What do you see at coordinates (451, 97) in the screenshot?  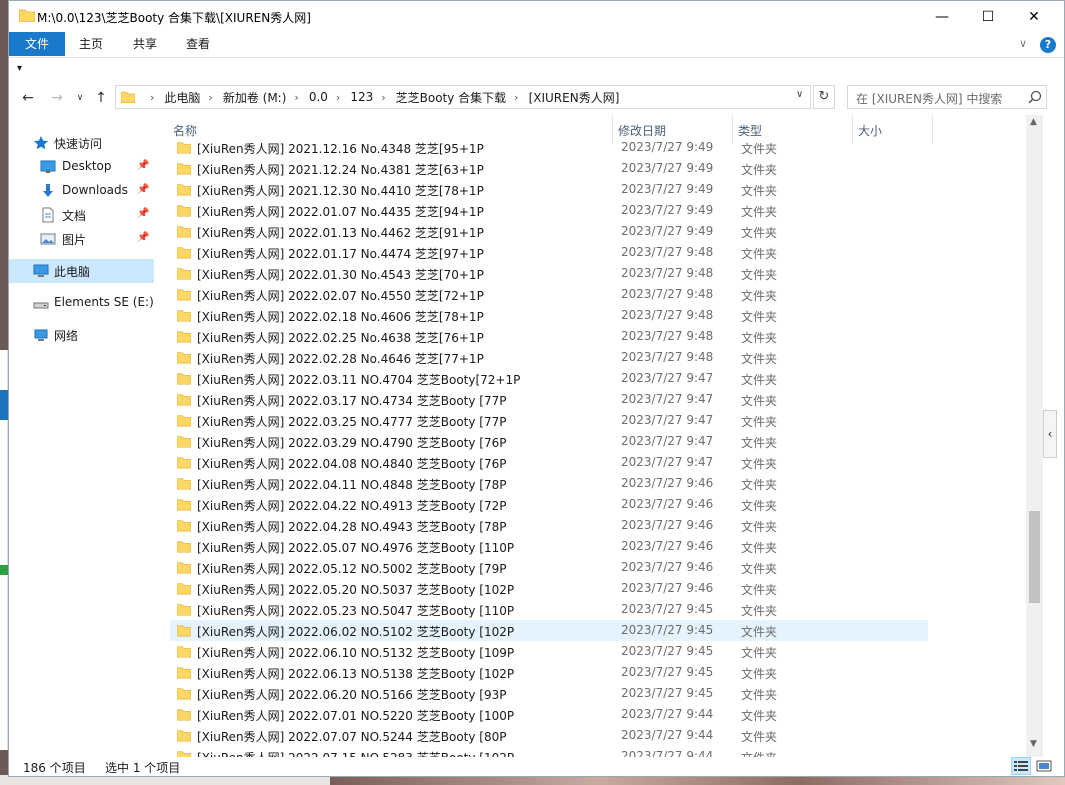 I see `breadcrumb-item: 芝芝Booty 合集下载` at bounding box center [451, 97].